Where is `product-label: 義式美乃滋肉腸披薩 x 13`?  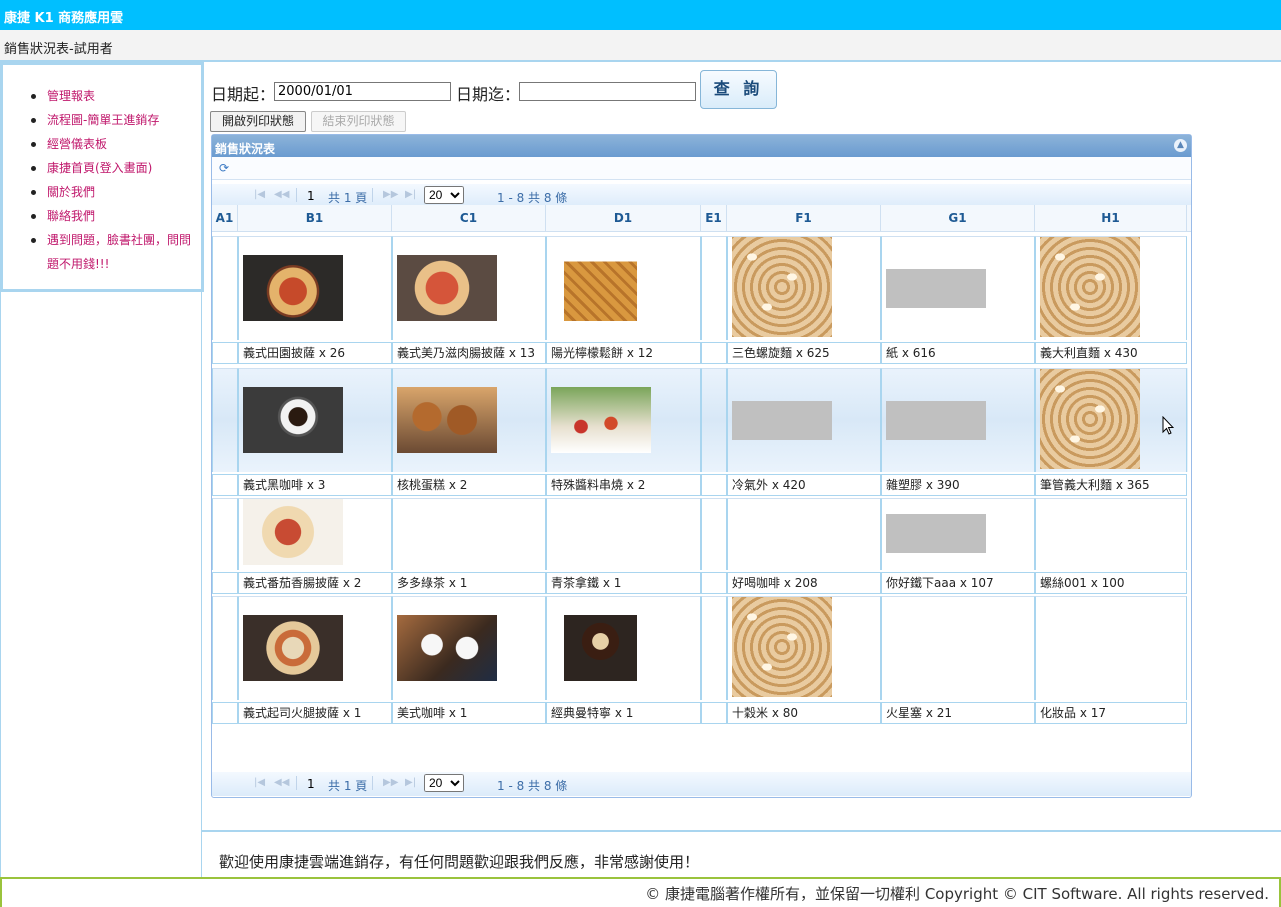
product-label: 義式美乃滋肉腸披薩 x 13 is located at coordinates (469, 353).